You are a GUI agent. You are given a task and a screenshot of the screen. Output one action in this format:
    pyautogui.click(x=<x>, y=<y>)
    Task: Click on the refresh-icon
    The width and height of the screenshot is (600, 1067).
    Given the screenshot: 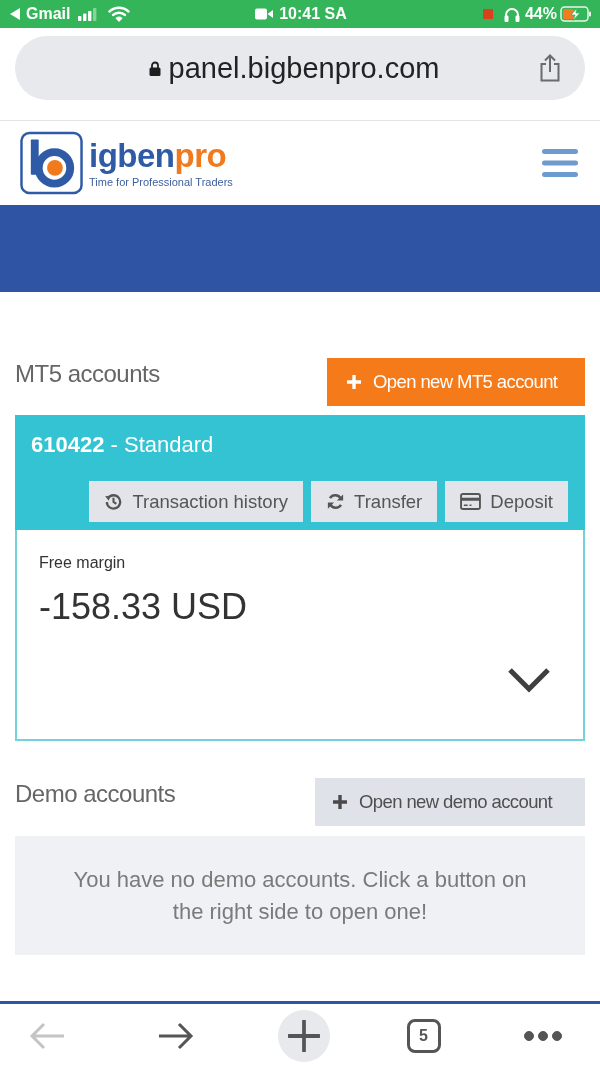 What is the action you would take?
    pyautogui.click(x=336, y=501)
    